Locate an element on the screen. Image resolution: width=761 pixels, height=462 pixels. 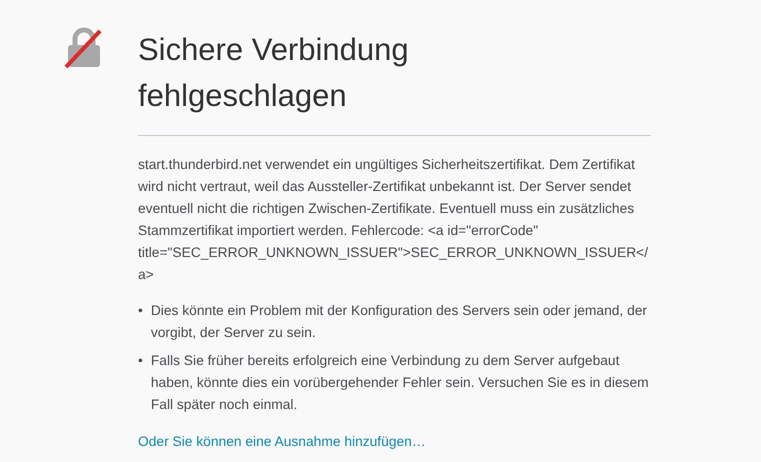
lock-crossed-icon is located at coordinates (84, 48).